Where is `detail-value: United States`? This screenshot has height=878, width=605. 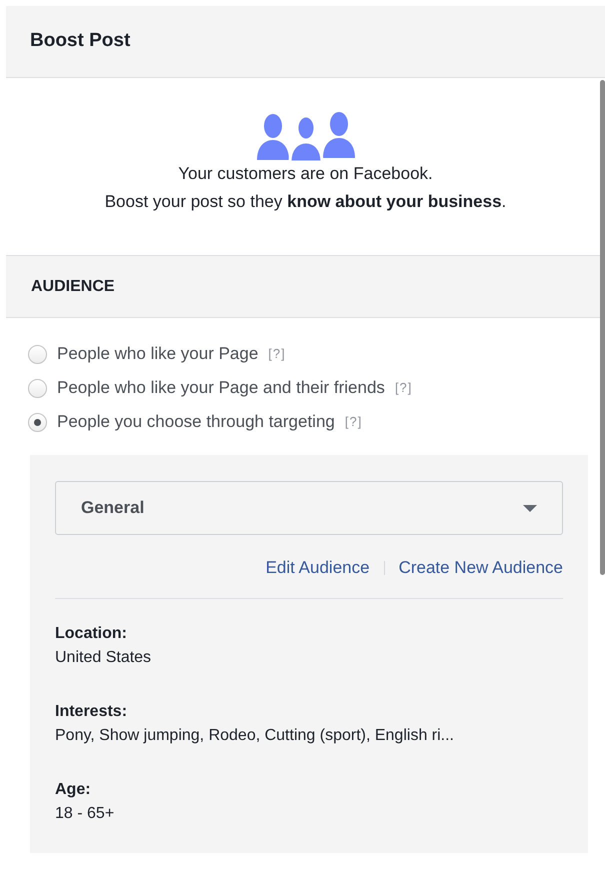
detail-value: United States is located at coordinates (103, 658).